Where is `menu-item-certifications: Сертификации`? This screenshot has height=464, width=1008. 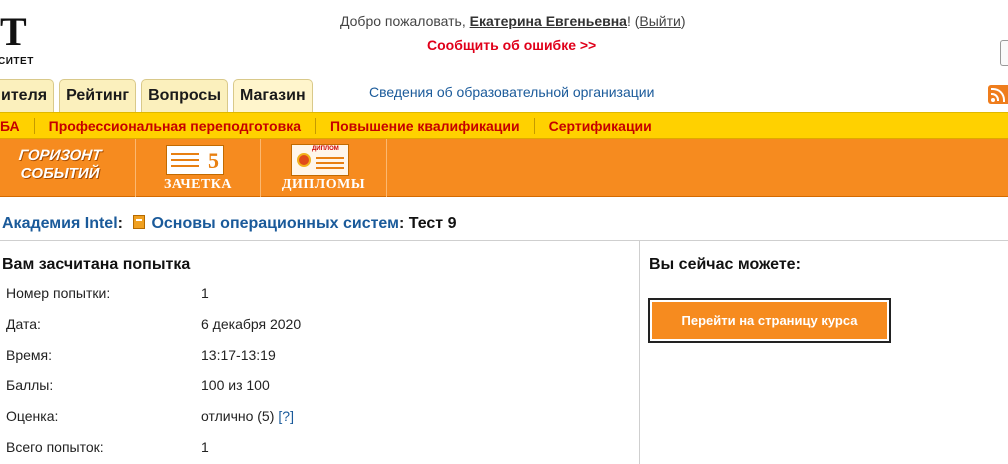 menu-item-certifications: Сертификации is located at coordinates (600, 126).